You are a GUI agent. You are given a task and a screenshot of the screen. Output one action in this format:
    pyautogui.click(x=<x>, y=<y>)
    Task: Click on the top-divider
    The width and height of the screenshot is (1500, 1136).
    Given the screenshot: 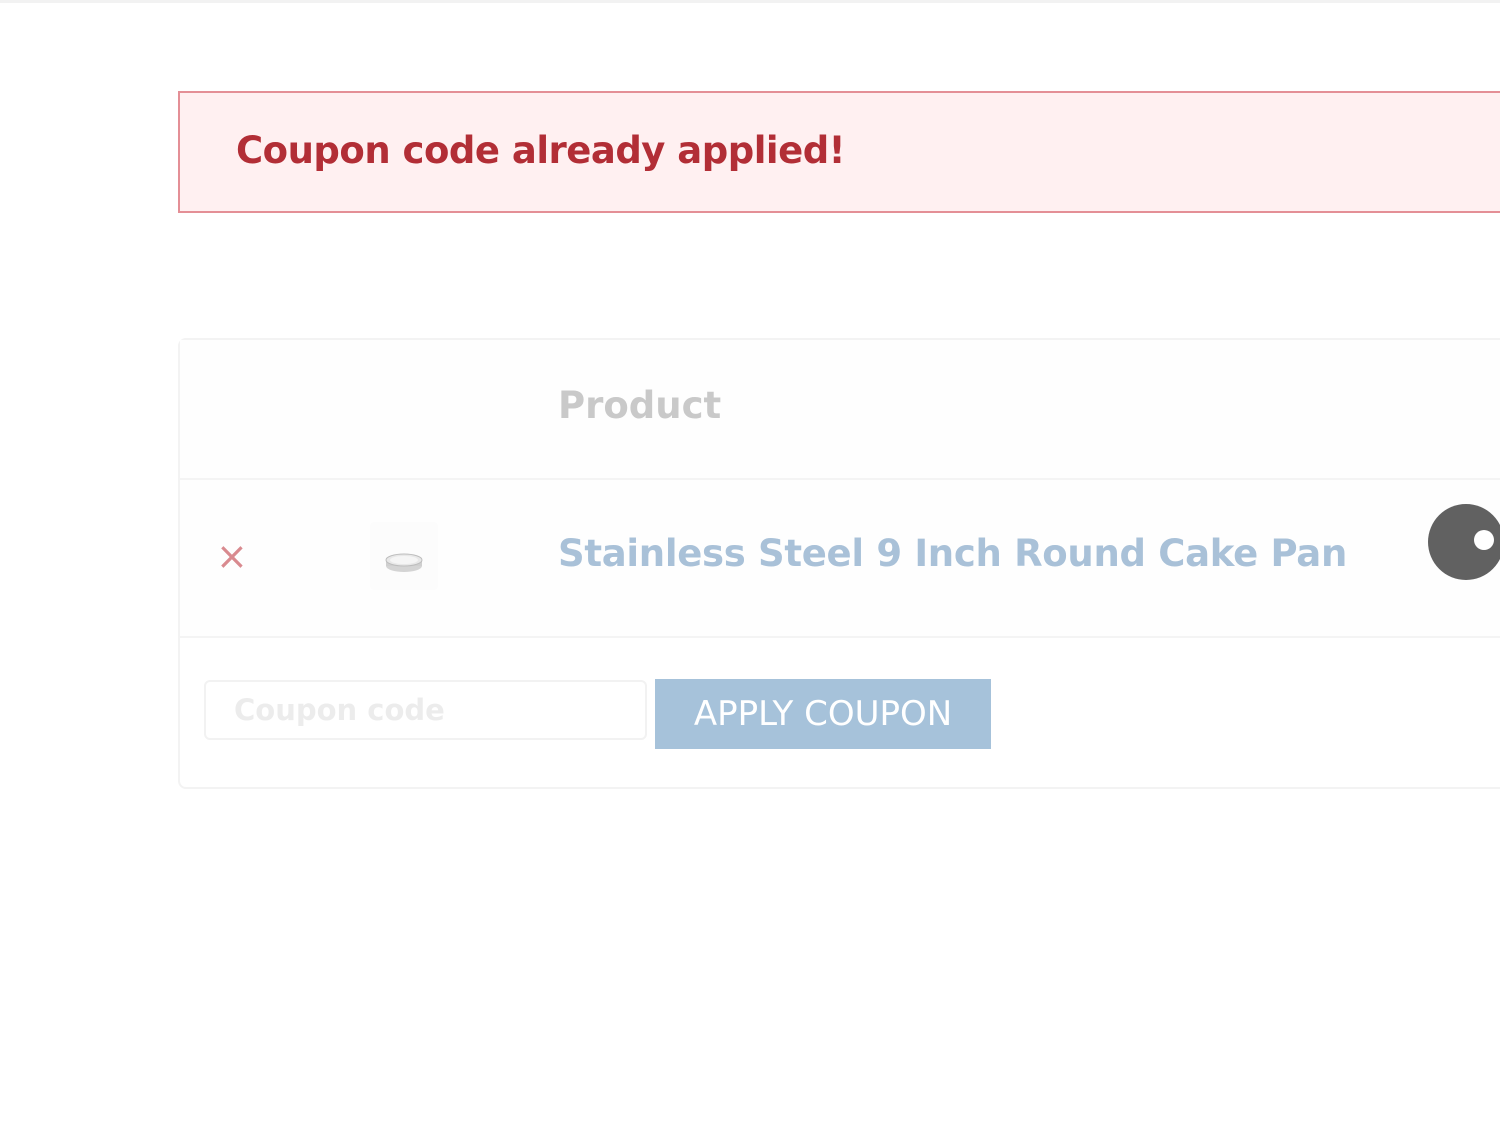 What is the action you would take?
    pyautogui.click(x=750, y=1)
    